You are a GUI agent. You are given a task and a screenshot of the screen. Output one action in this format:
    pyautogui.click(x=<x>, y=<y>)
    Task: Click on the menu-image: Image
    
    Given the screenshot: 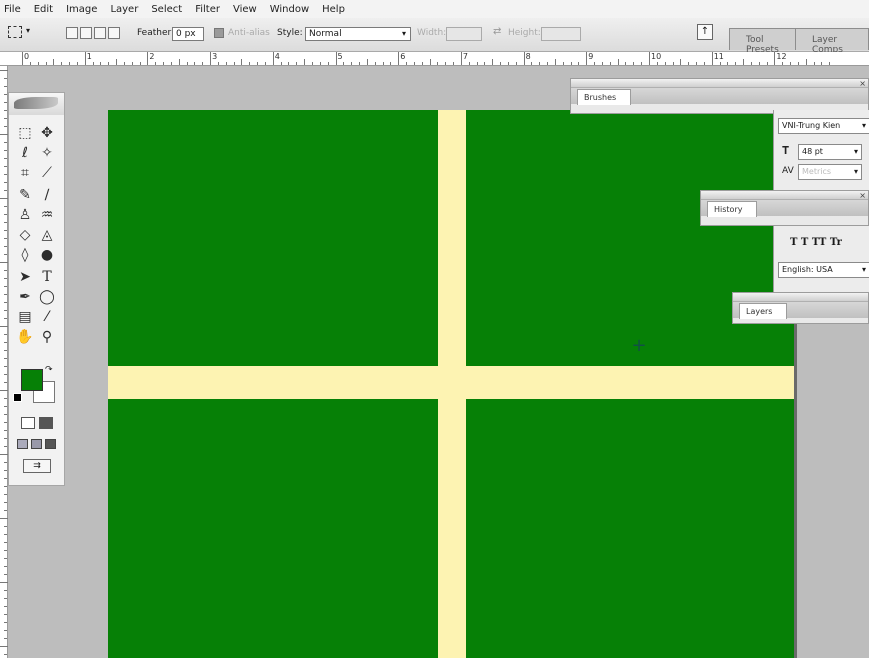 What is the action you would take?
    pyautogui.click(x=81, y=9)
    